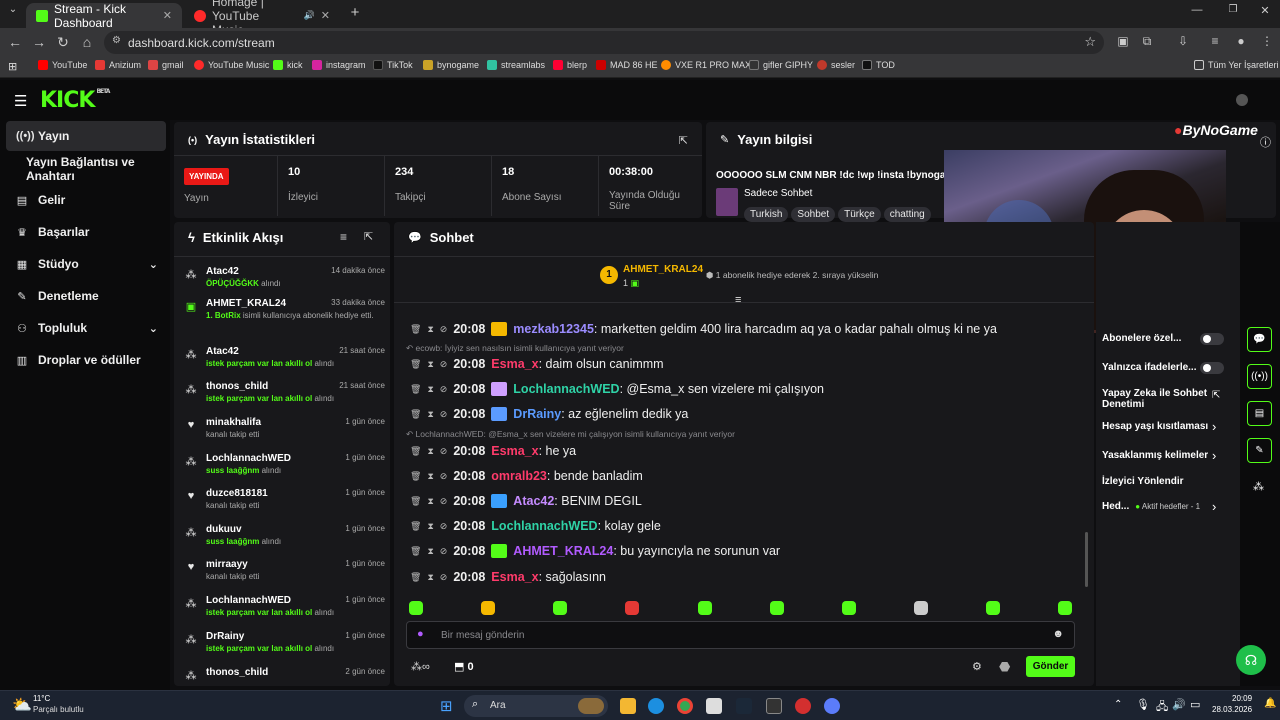  What do you see at coordinates (738, 300) in the screenshot?
I see `pinned-expand-icon: ≡` at bounding box center [738, 300].